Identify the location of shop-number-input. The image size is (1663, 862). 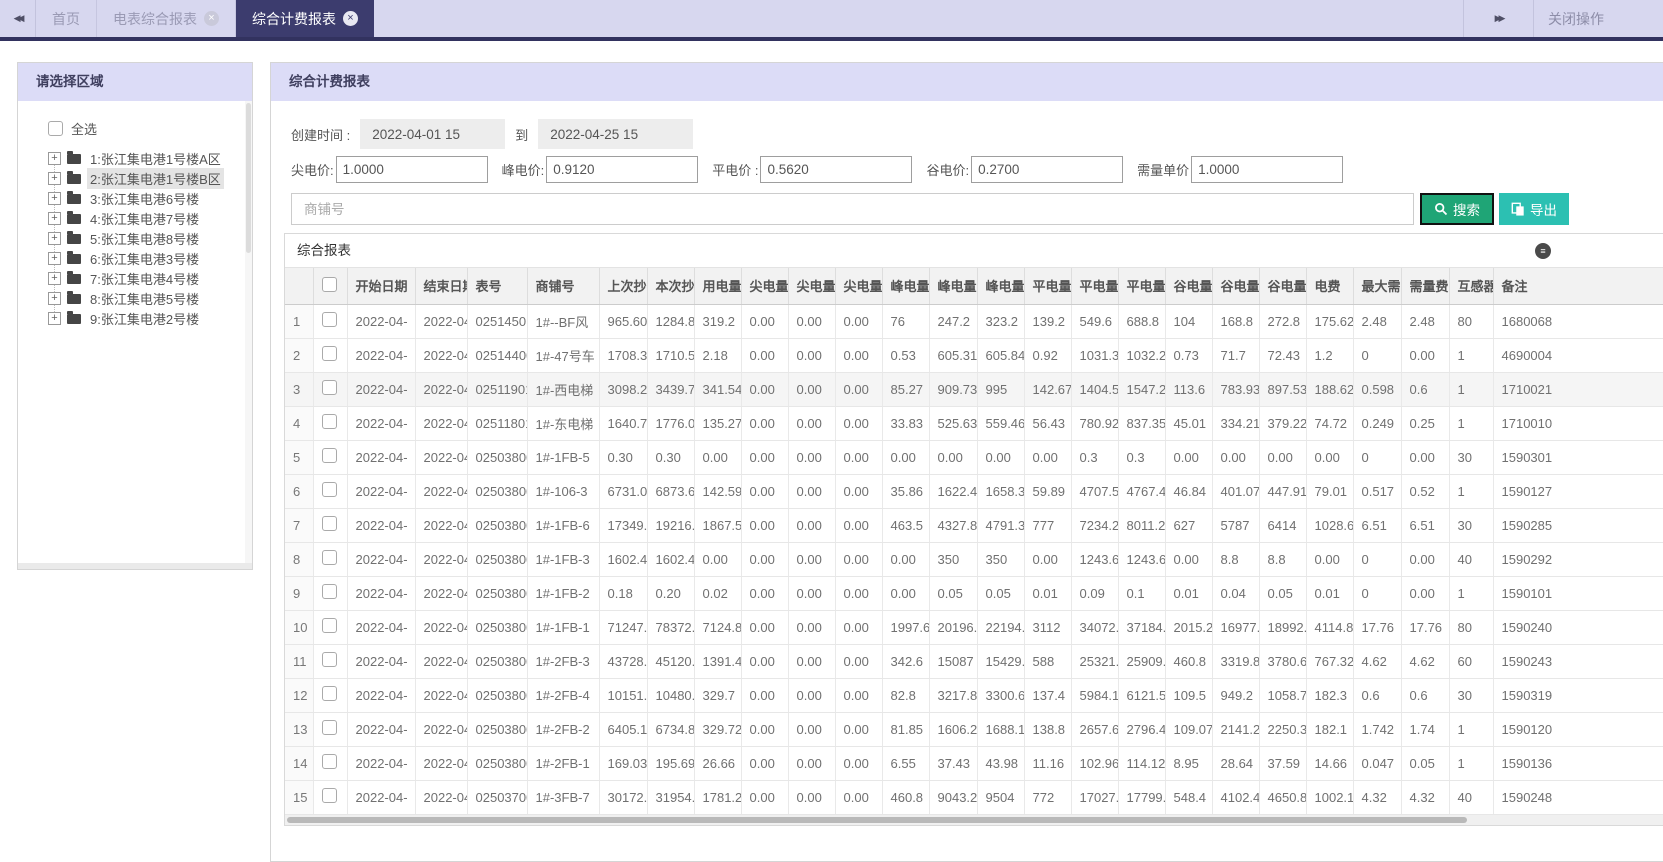
(852, 209).